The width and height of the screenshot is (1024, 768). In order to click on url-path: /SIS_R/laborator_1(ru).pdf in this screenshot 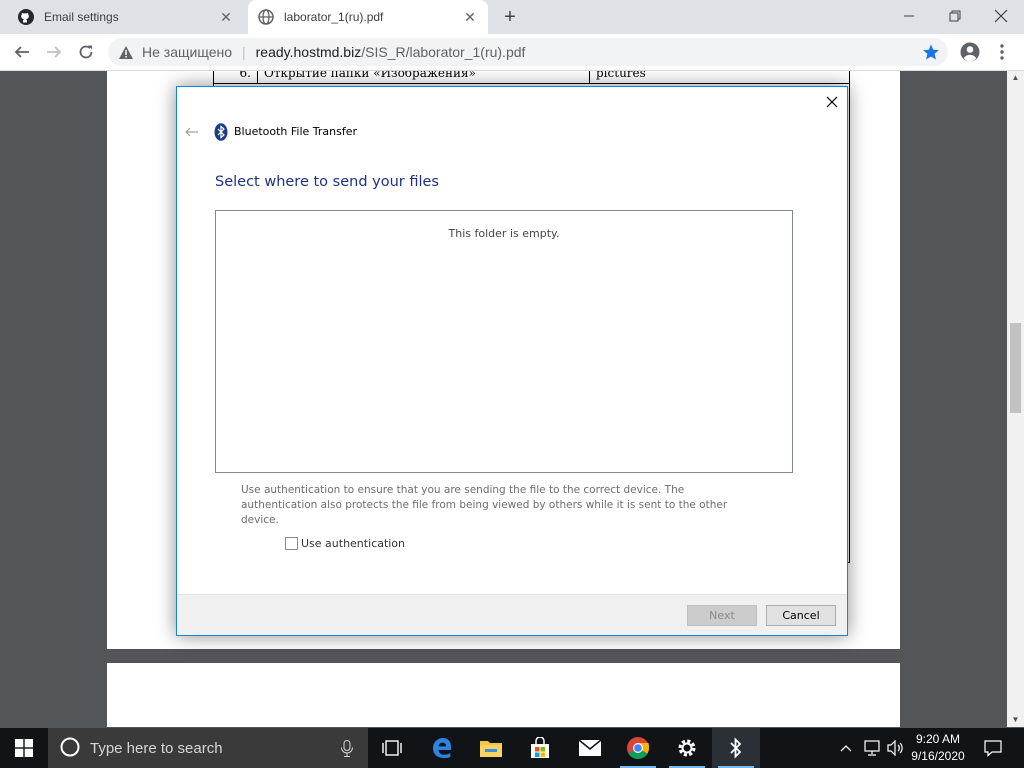, I will do `click(443, 52)`.